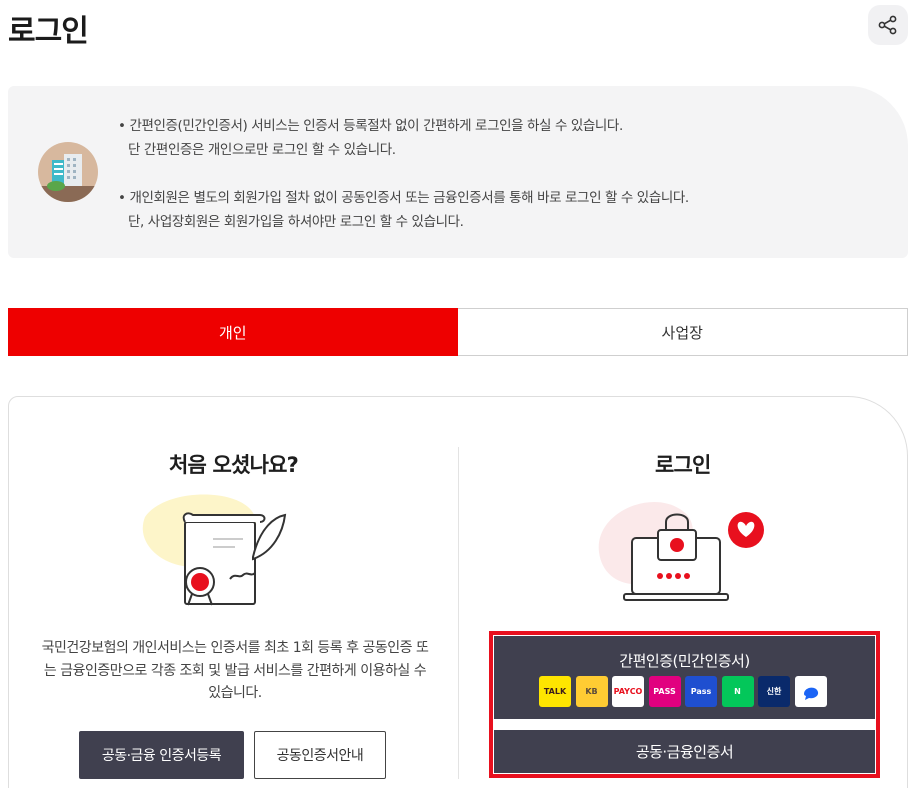 The height and width of the screenshot is (788, 917). What do you see at coordinates (681, 551) in the screenshot?
I see `laptop-lock-icon` at bounding box center [681, 551].